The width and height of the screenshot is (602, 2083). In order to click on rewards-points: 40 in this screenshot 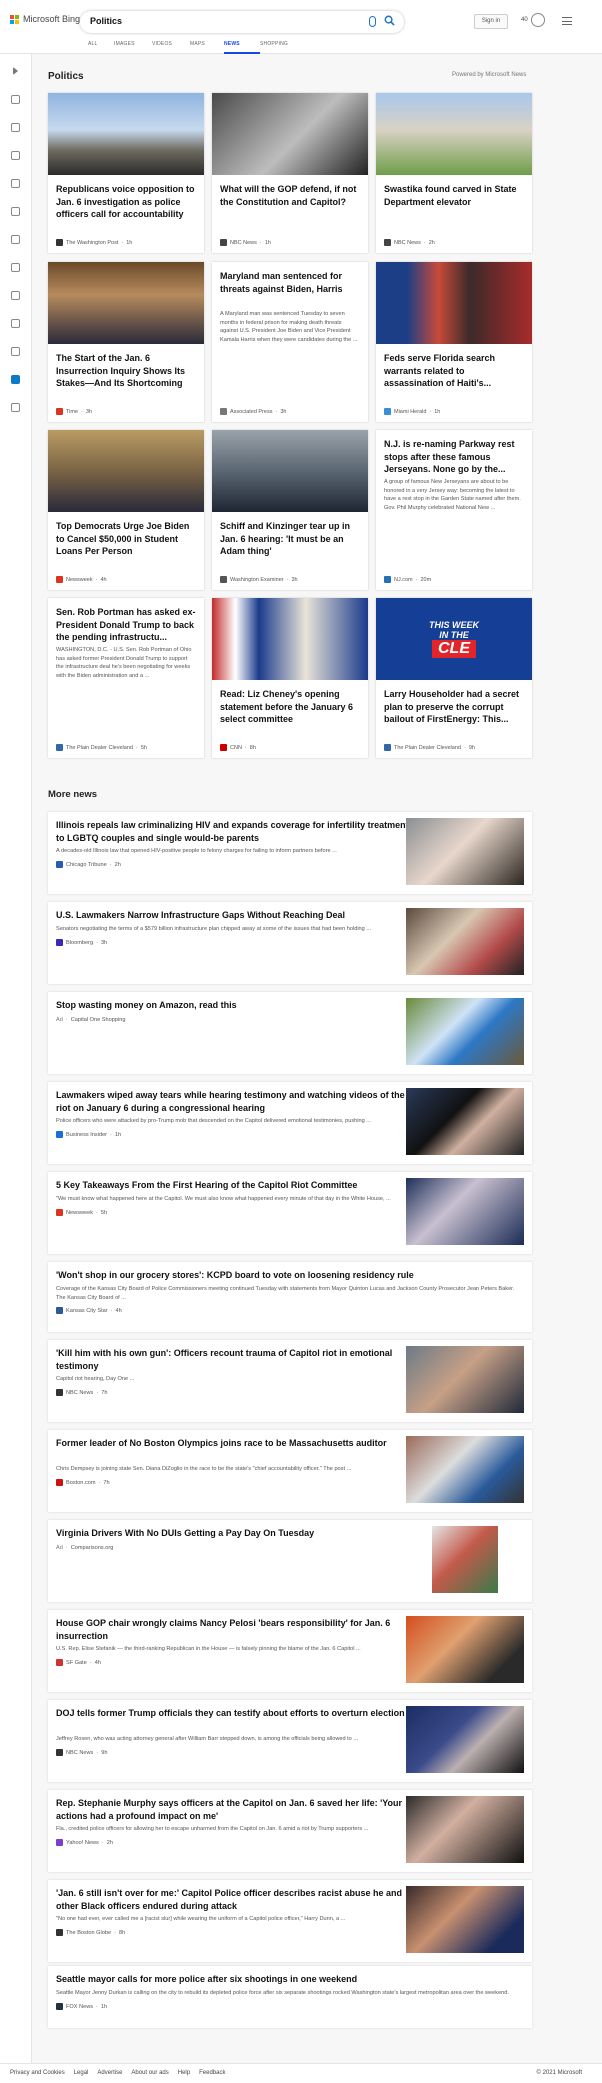, I will do `click(524, 20)`.